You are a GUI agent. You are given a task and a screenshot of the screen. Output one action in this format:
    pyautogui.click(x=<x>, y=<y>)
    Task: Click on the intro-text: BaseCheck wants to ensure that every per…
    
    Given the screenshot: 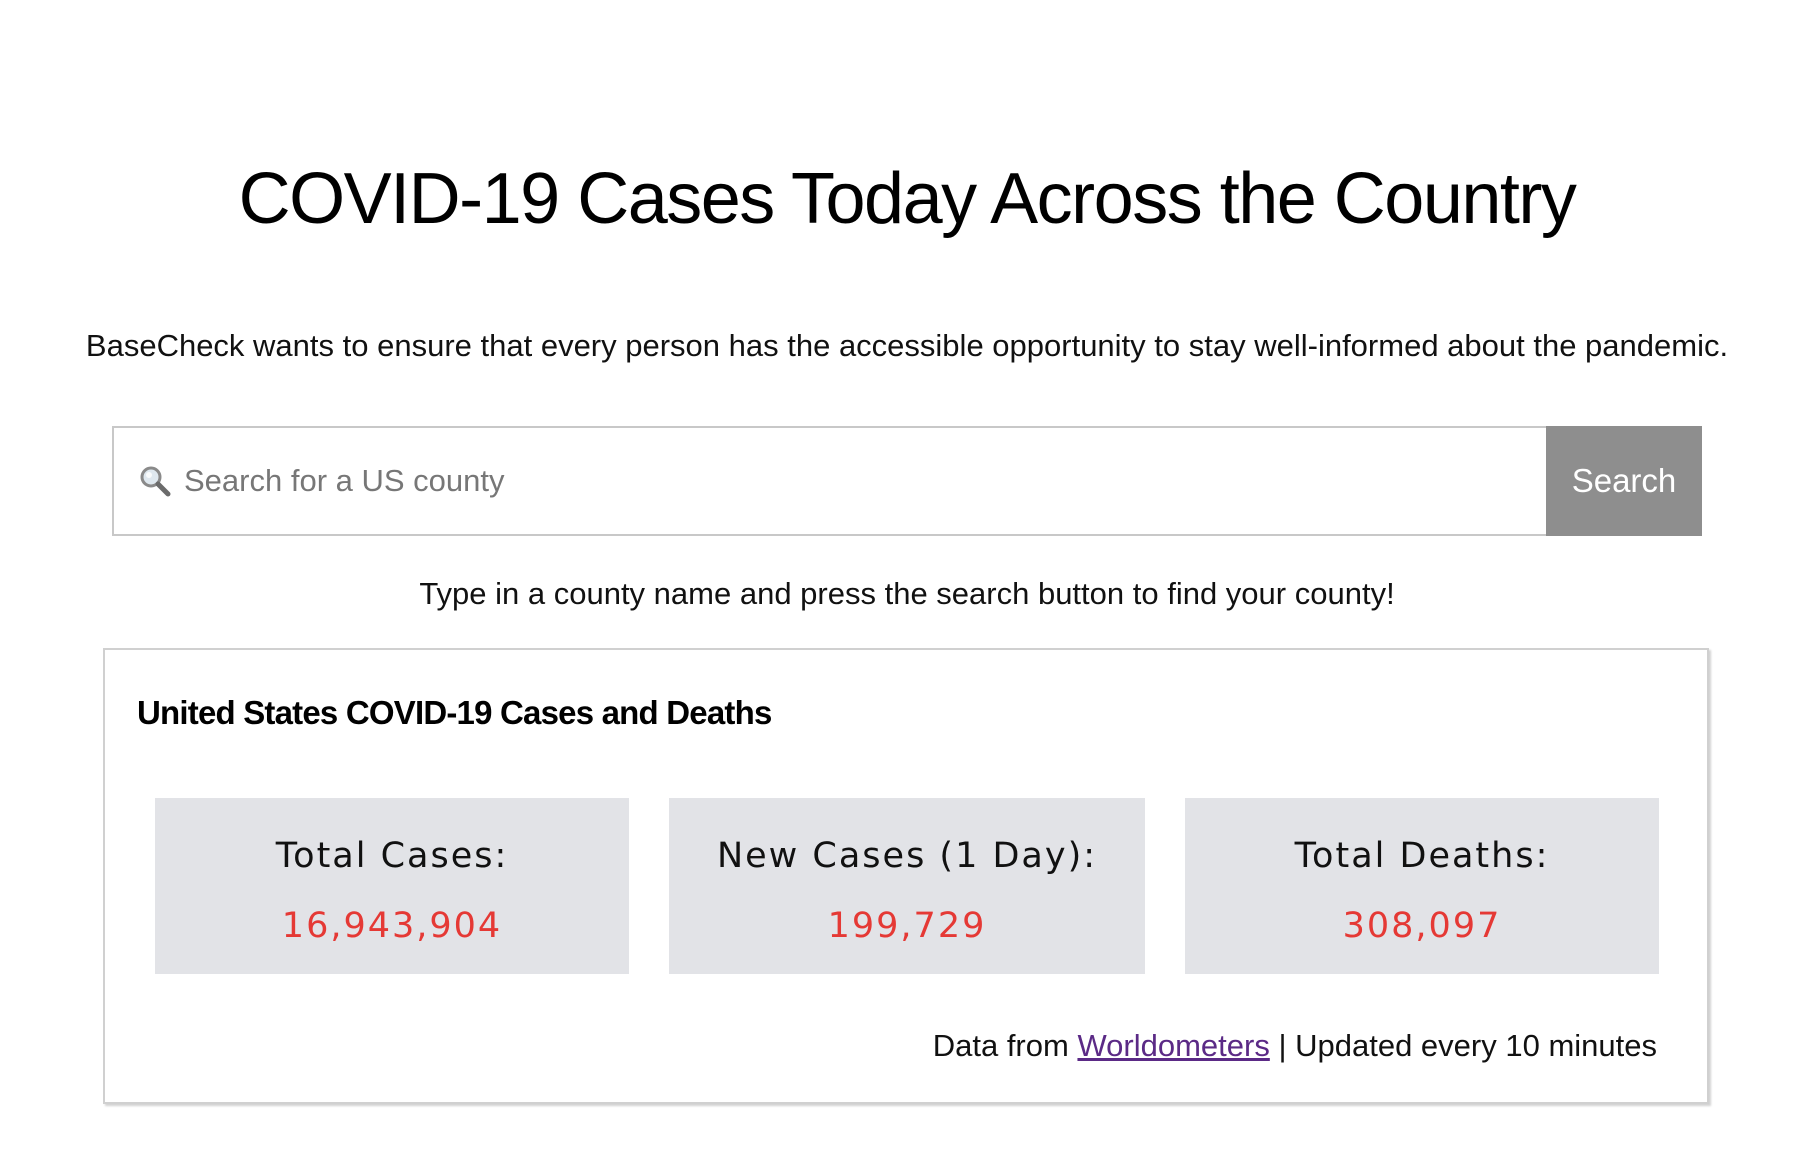 What is the action you would take?
    pyautogui.click(x=907, y=345)
    